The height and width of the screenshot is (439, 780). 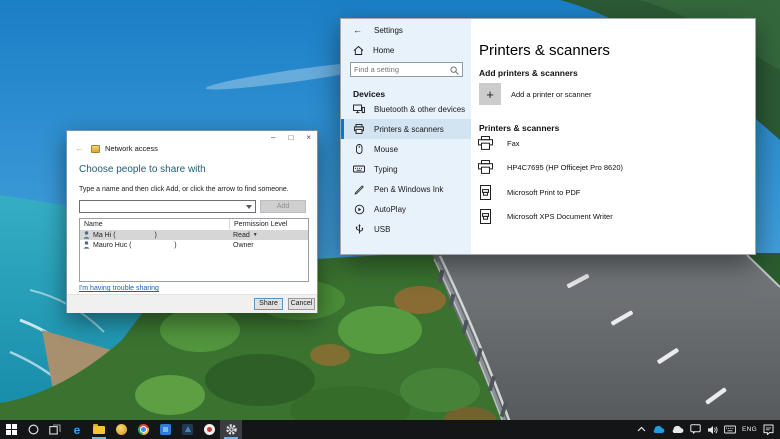 What do you see at coordinates (358, 50) in the screenshot?
I see `home-icon` at bounding box center [358, 50].